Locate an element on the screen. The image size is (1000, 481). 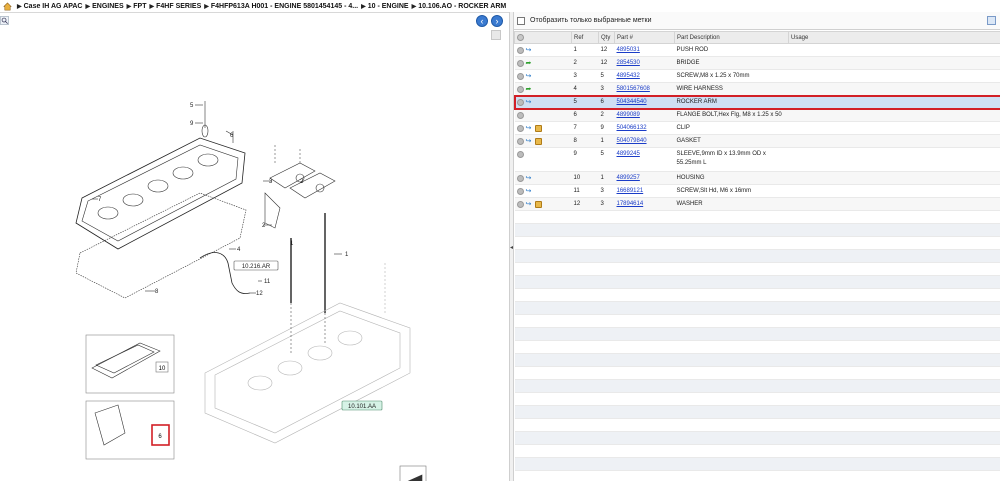
breadcrumb-item: FPT is located at coordinates (139, 6).